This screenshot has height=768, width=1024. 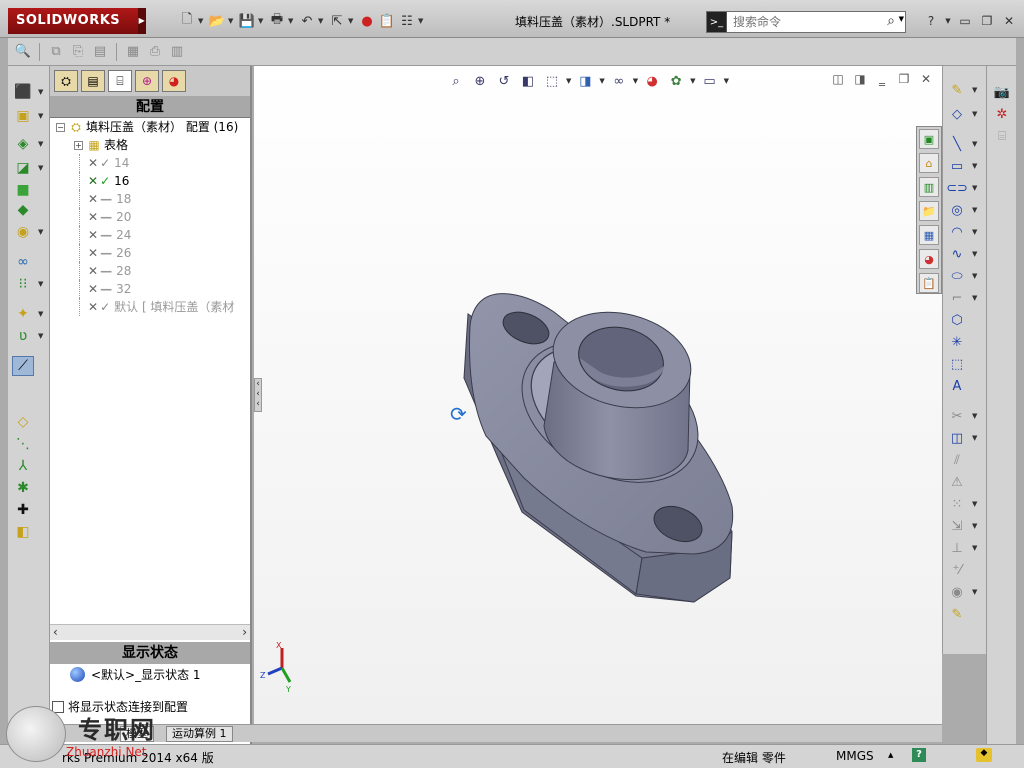 What do you see at coordinates (40, 92) in the screenshot?
I see `sketch-dropdown-icon: ▼` at bounding box center [40, 92].